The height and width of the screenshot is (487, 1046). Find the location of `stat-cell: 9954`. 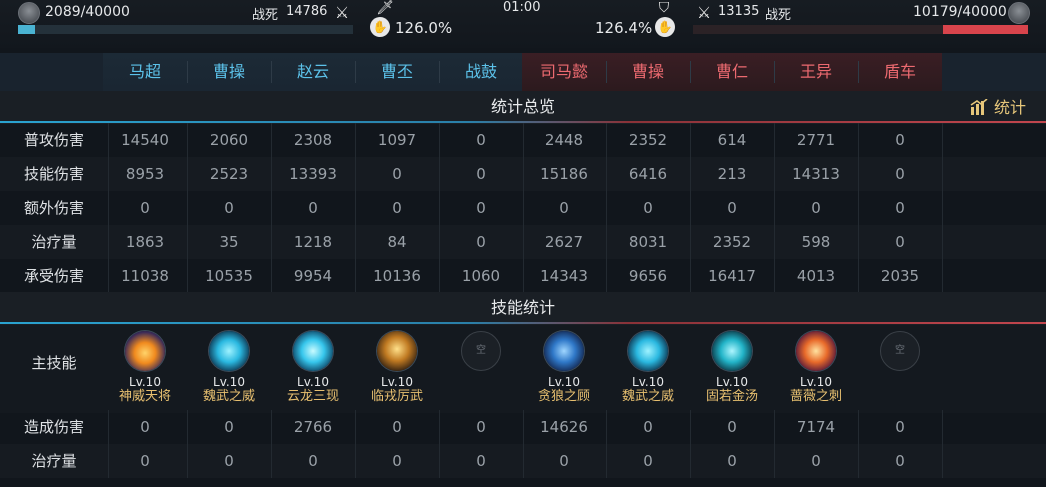

stat-cell: 9954 is located at coordinates (313, 276).